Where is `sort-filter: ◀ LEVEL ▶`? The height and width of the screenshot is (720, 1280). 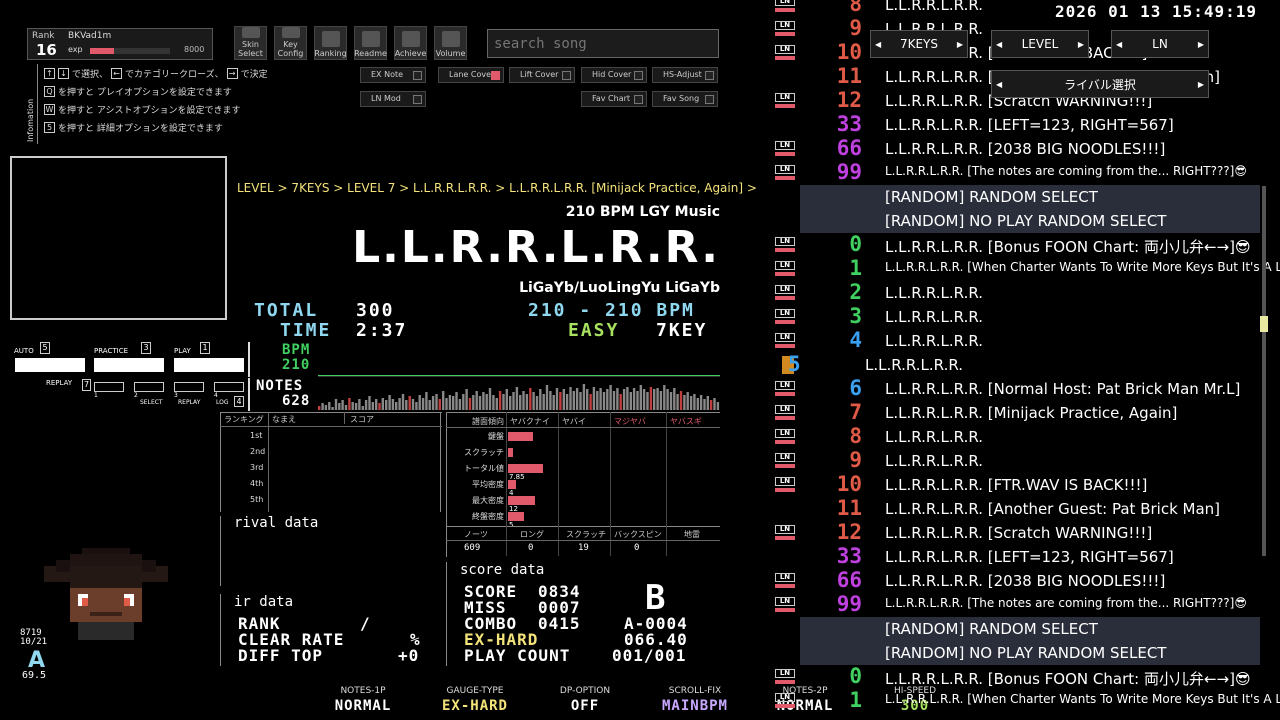
sort-filter: ◀ LEVEL ▶ is located at coordinates (1040, 44).